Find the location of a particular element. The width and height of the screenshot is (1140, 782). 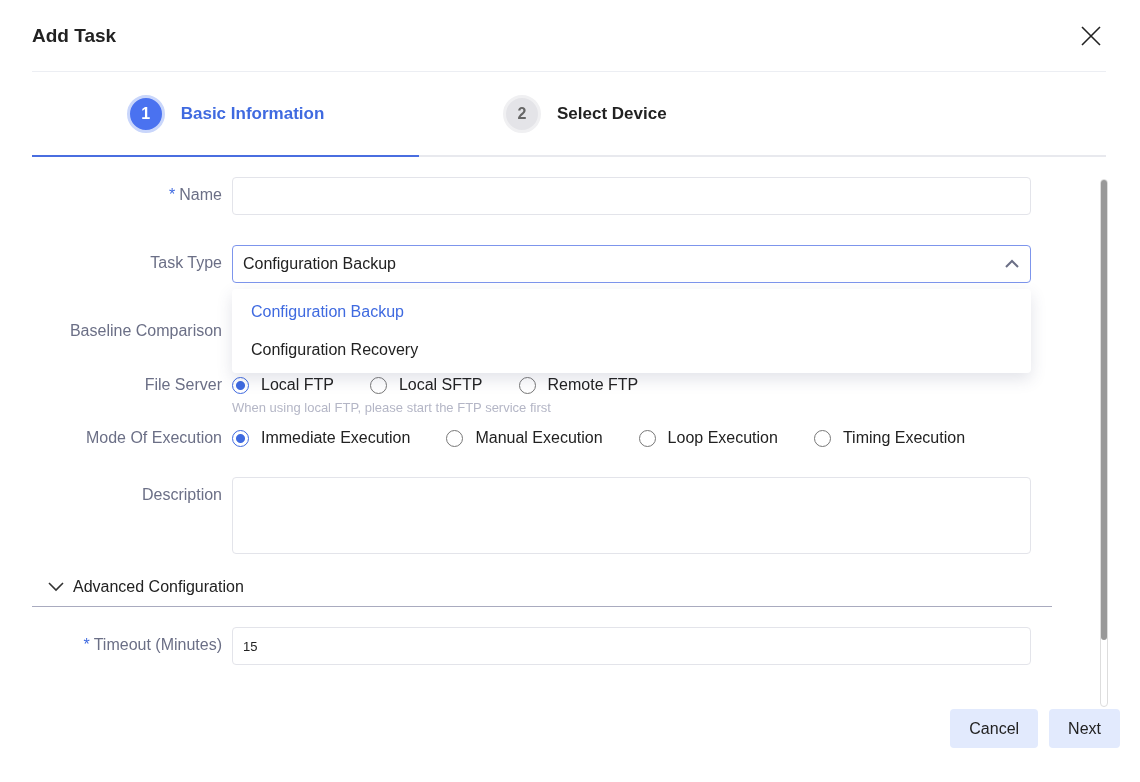

field-label: Mode Of Execution is located at coordinates (153, 437).